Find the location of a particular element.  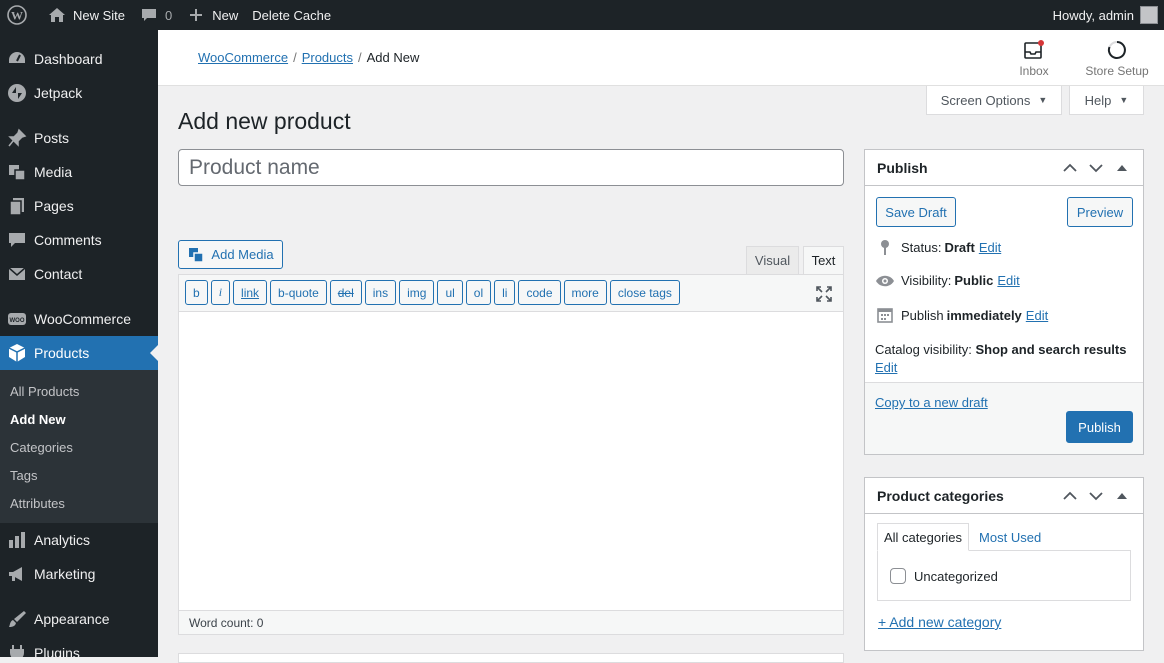

product-name-input is located at coordinates (511, 167).